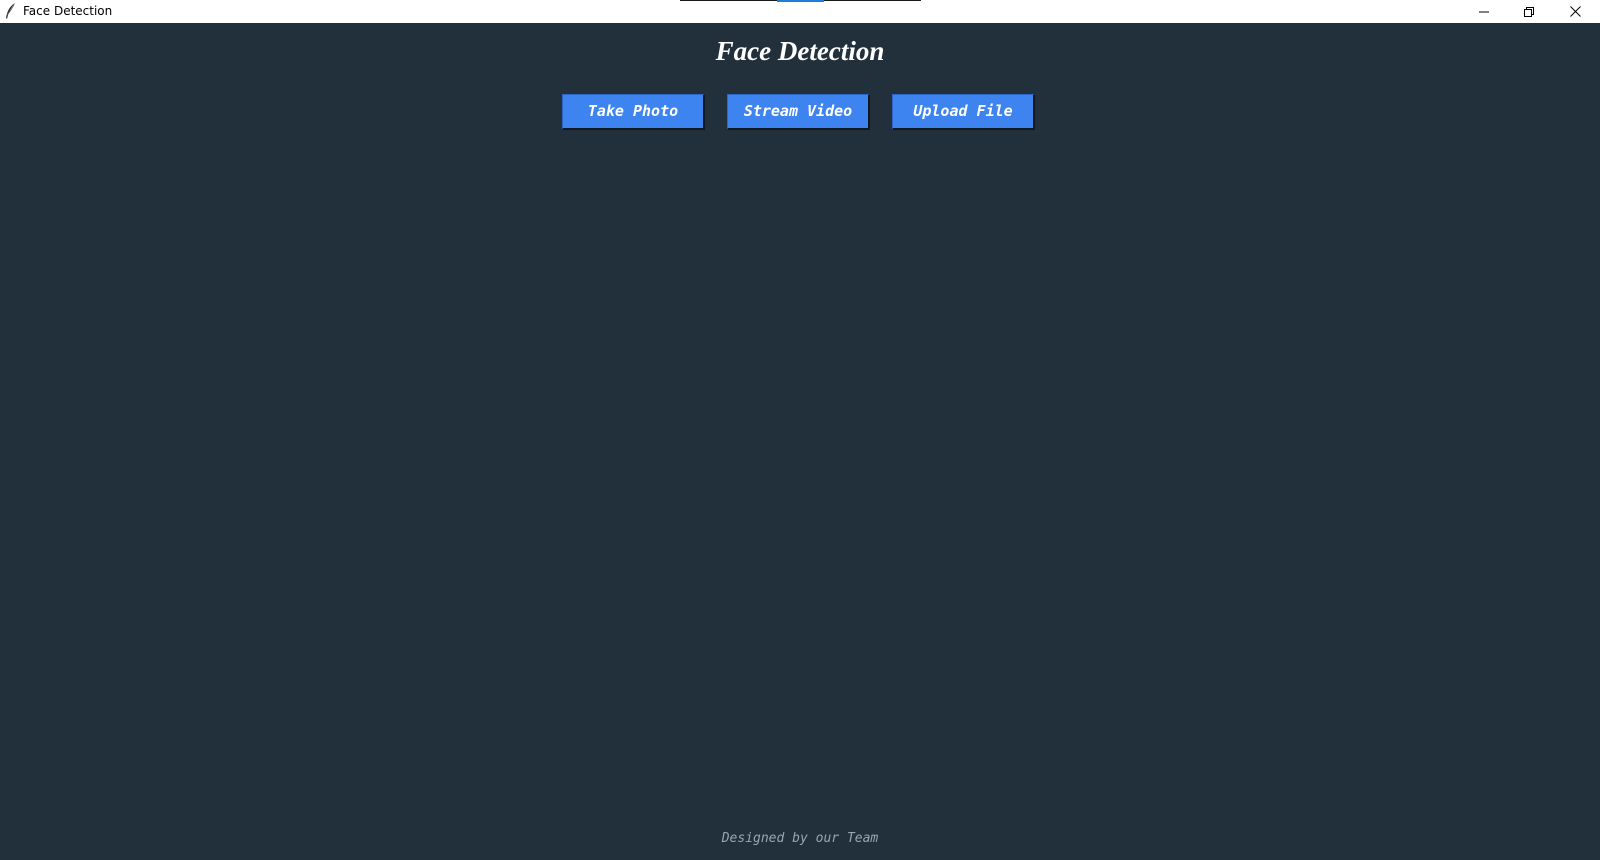 The image size is (1600, 860). Describe the element at coordinates (800, 838) in the screenshot. I see `footer-credit: Designed by our Team` at that location.